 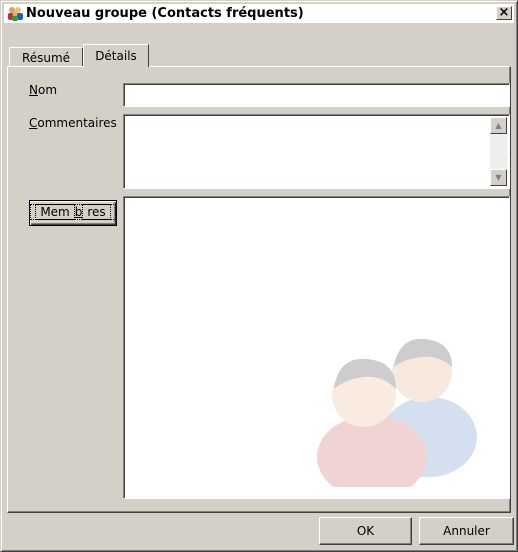 I want to click on two-people-icon, so click(x=399, y=407).